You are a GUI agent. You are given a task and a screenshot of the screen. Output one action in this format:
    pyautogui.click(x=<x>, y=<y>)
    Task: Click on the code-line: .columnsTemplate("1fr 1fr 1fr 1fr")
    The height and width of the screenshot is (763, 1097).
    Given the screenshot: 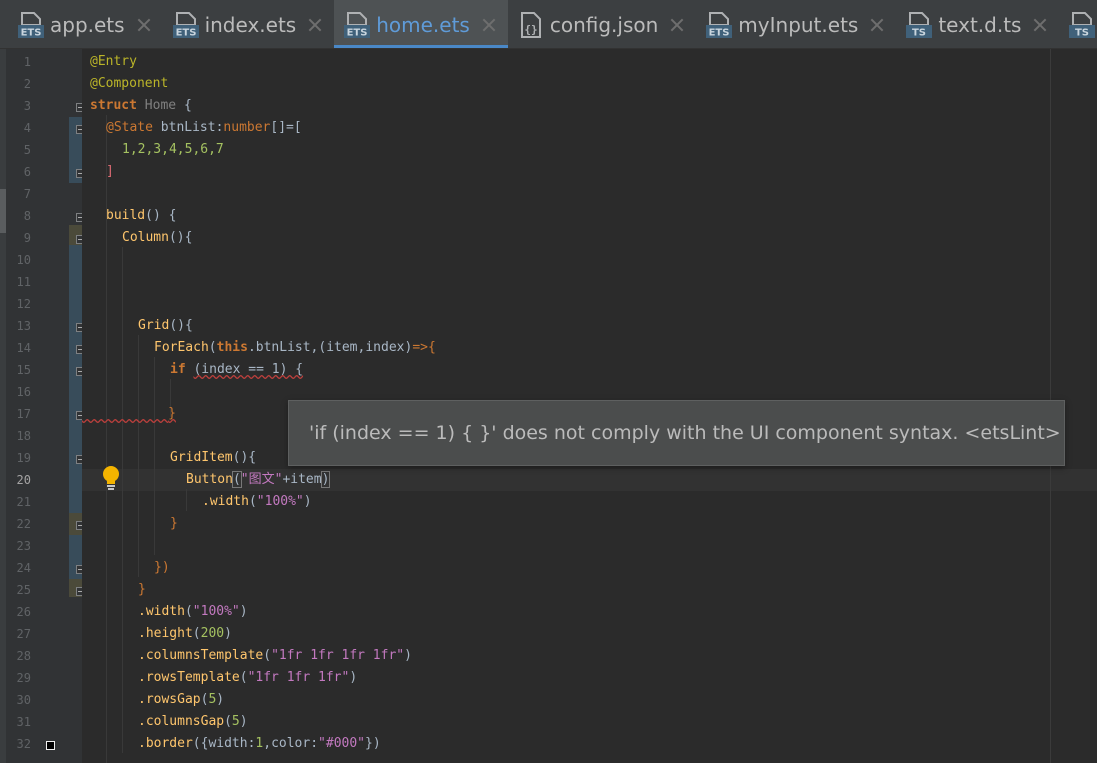 What is the action you would take?
    pyautogui.click(x=275, y=656)
    